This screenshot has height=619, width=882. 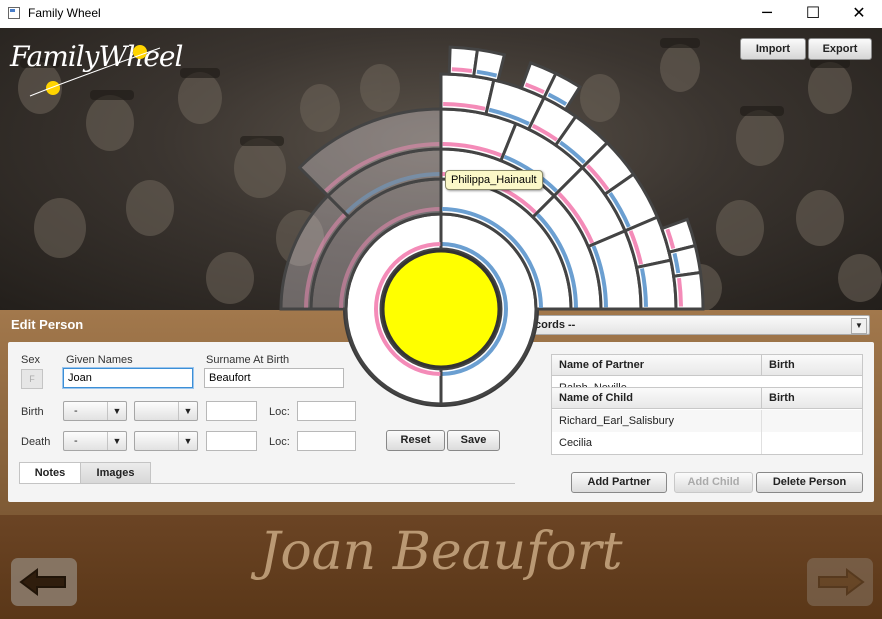 What do you see at coordinates (494, 180) in the screenshot?
I see `person-tooltip: Philippa_Hainault` at bounding box center [494, 180].